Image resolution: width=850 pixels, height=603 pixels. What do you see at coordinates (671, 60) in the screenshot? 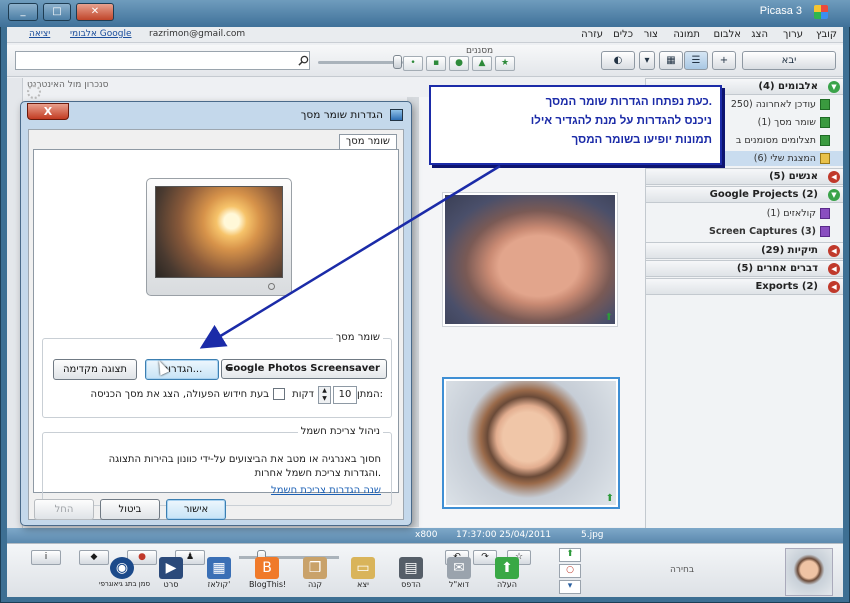
I see `tile-view-icon: ▦` at bounding box center [671, 60].